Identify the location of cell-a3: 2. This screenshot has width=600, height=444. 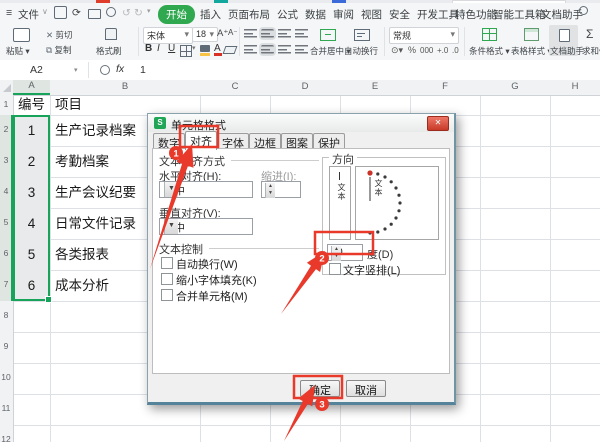
(31, 161).